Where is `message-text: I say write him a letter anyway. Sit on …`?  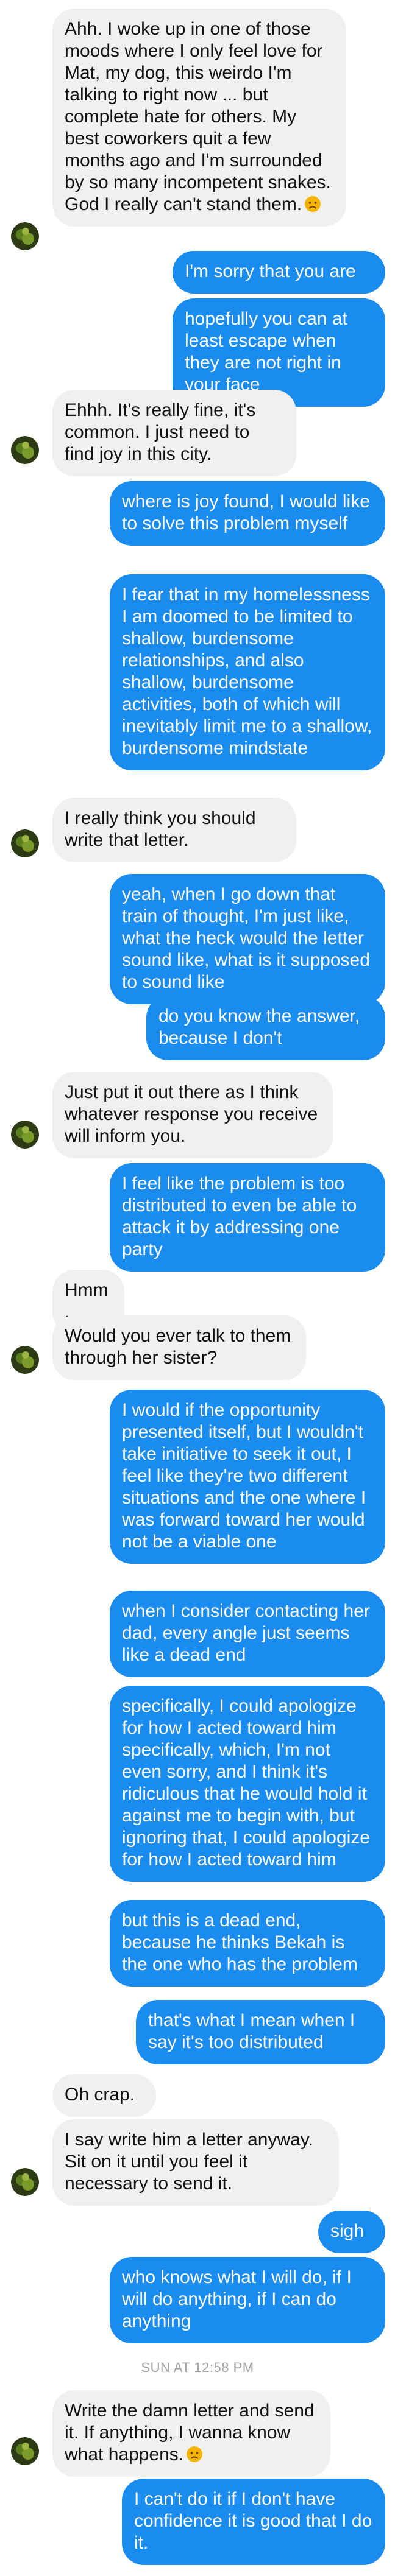 message-text: I say write him a letter anyway. Sit on … is located at coordinates (189, 2162).